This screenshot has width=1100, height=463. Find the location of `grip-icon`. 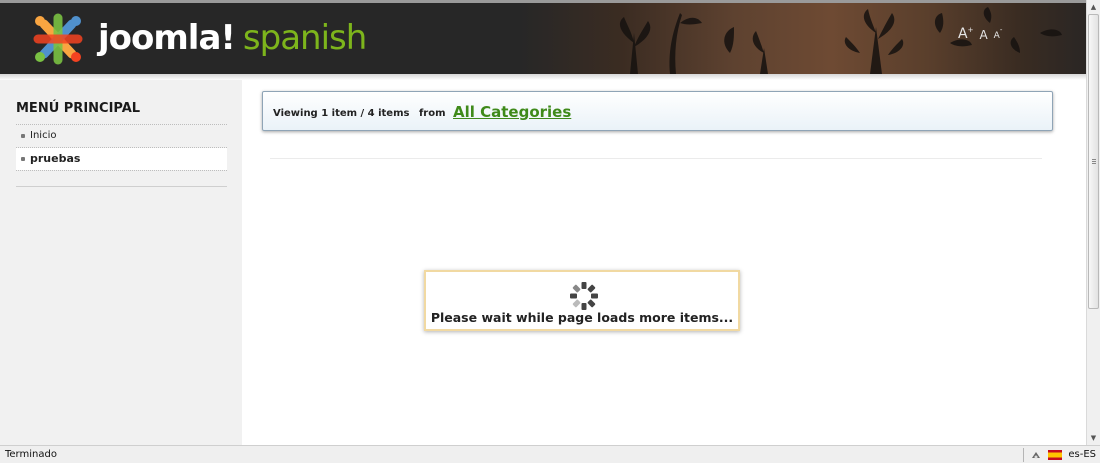

grip-icon is located at coordinates (1094, 161).